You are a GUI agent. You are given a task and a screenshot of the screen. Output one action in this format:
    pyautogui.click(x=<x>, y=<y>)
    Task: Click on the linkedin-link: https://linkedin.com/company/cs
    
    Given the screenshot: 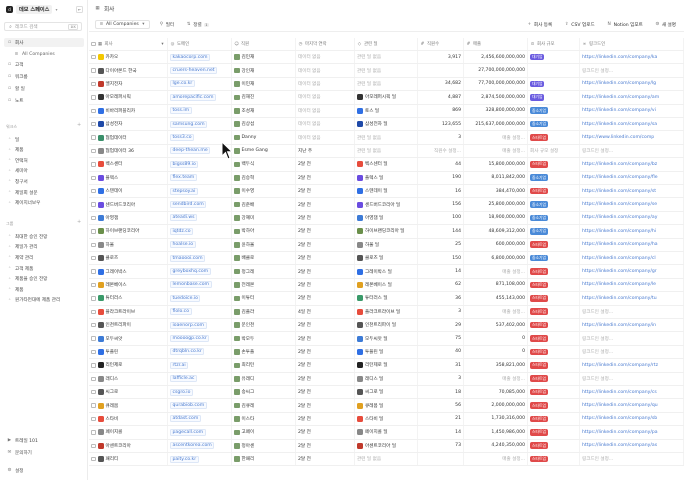 What is the action you would take?
    pyautogui.click(x=619, y=392)
    